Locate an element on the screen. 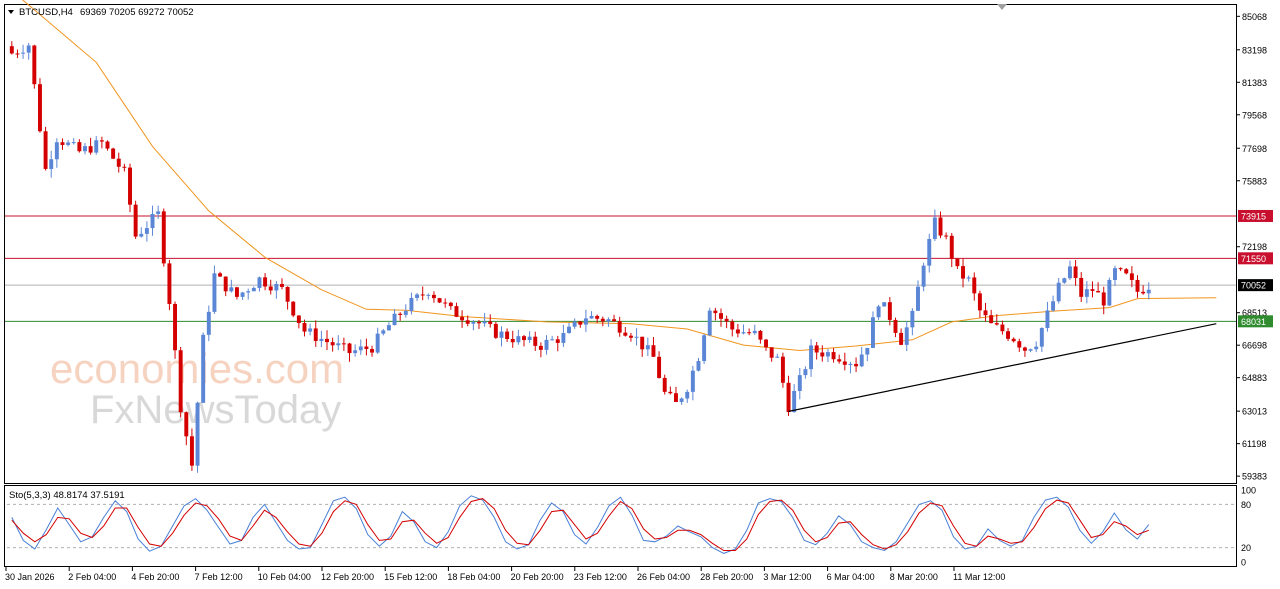  price-tick-label: 79568 is located at coordinates (1254, 115).